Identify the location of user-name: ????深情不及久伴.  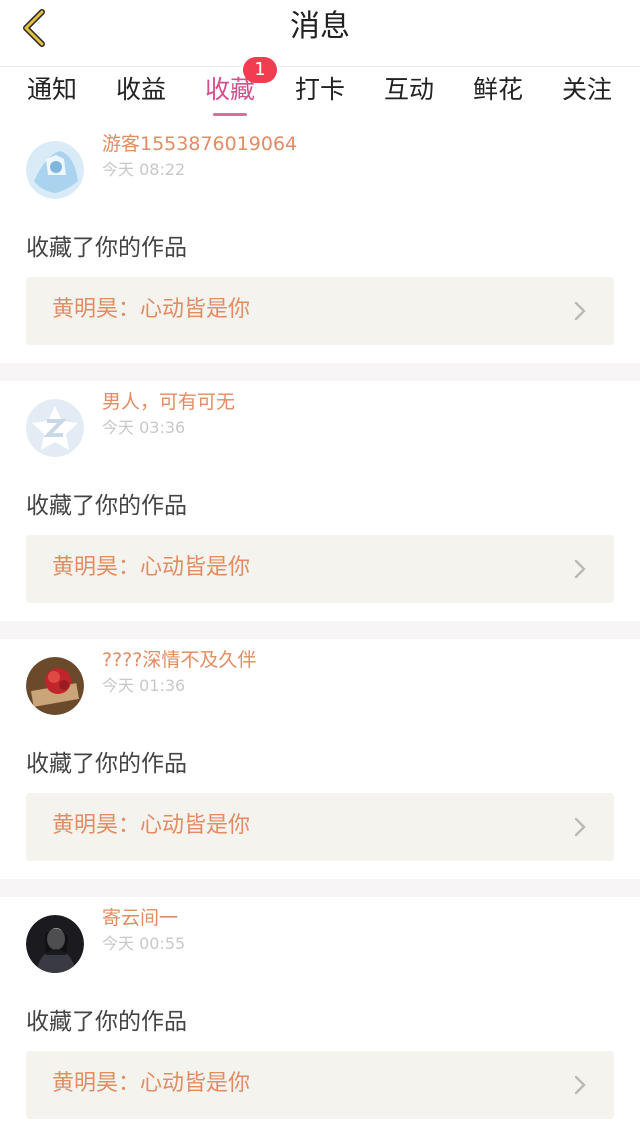
(179, 660).